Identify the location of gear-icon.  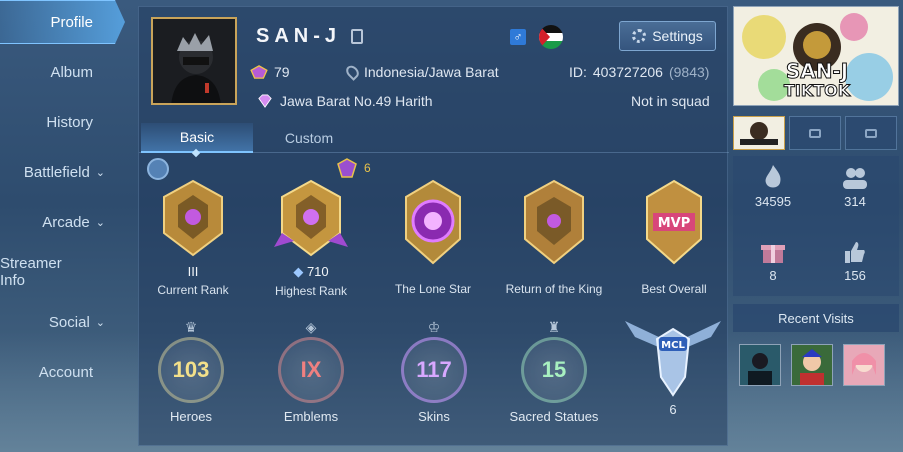
(639, 36).